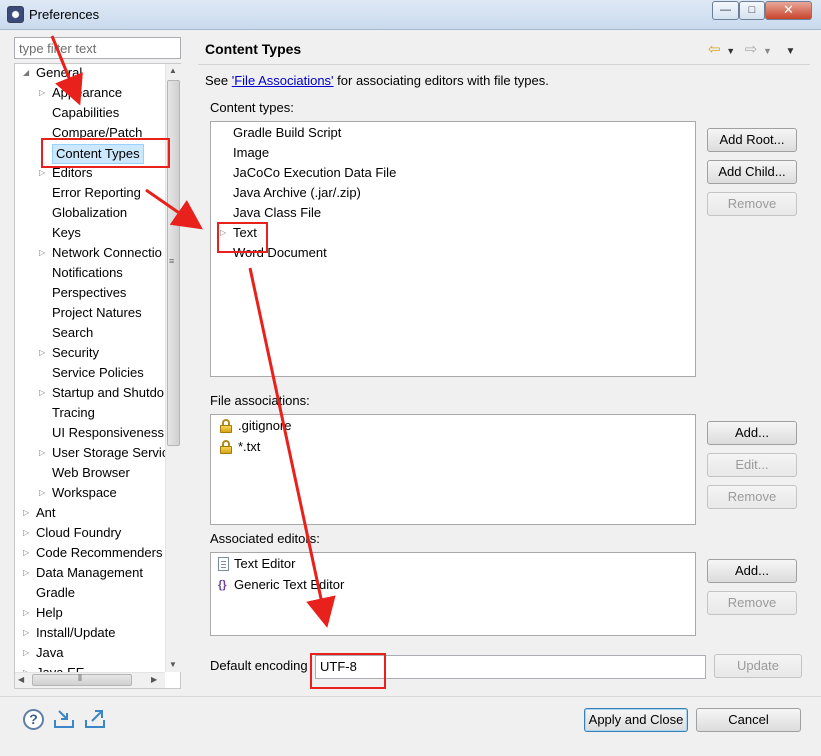 The width and height of the screenshot is (821, 756). Describe the element at coordinates (50, 652) in the screenshot. I see `tree-item-label: Java` at that location.